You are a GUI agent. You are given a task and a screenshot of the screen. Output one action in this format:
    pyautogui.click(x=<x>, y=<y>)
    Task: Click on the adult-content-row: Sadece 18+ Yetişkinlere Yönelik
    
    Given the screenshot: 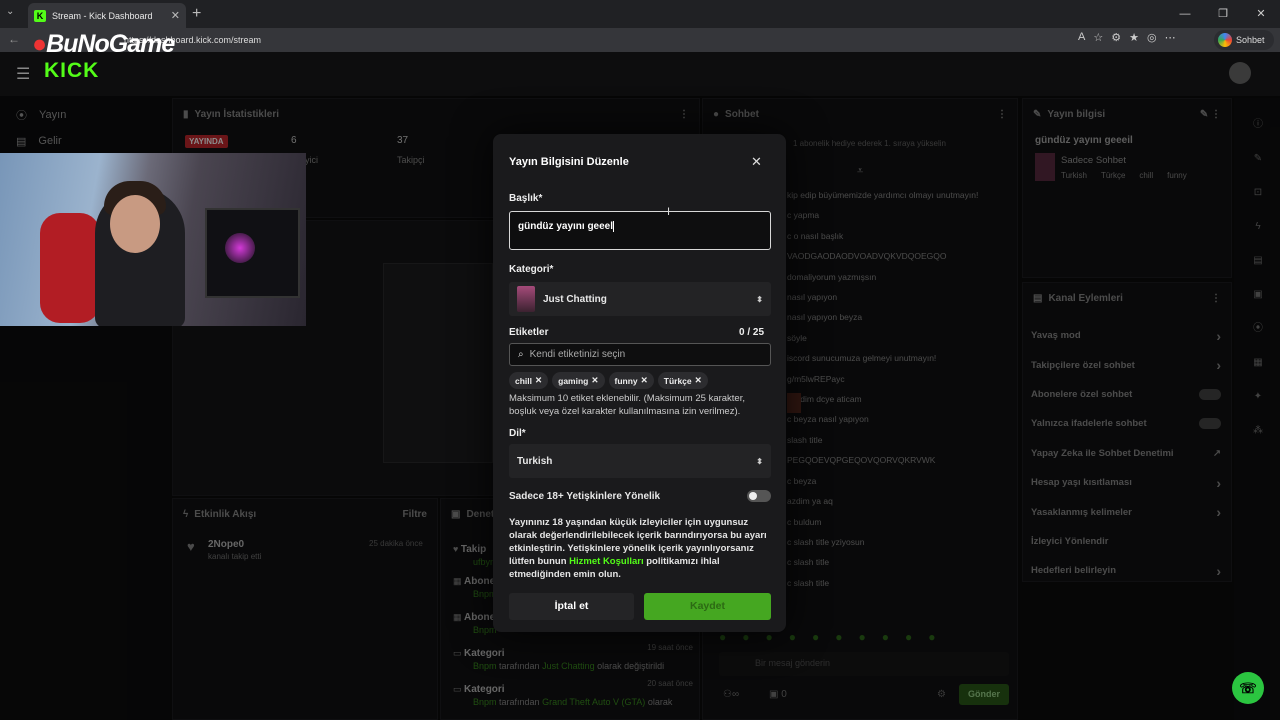 What is the action you would take?
    pyautogui.click(x=640, y=496)
    